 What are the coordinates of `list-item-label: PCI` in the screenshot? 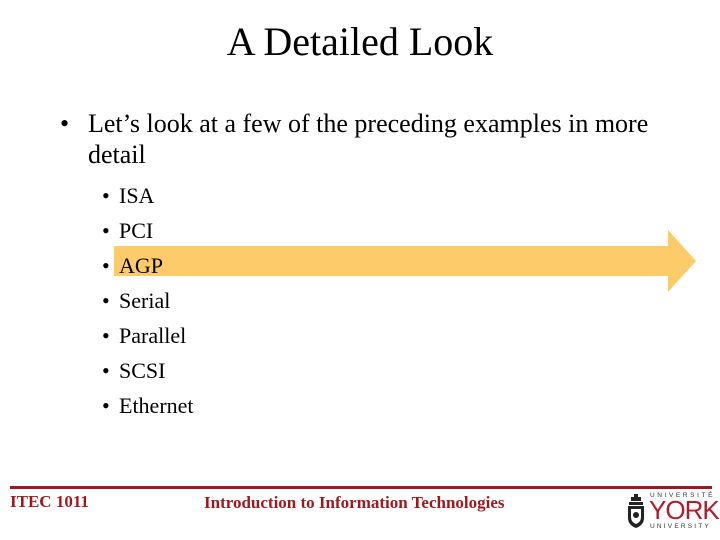 It's located at (136, 230).